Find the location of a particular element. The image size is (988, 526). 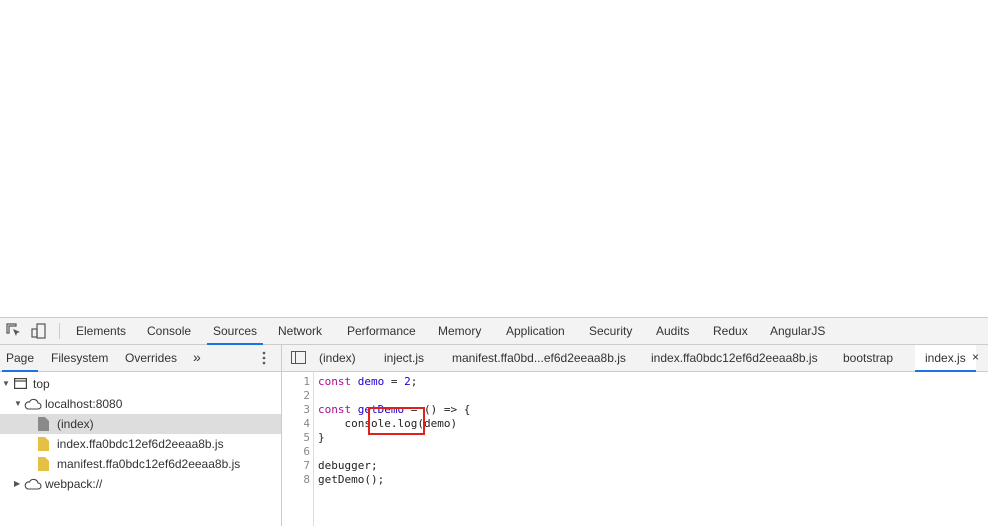

tab-console: Console is located at coordinates (169, 331).